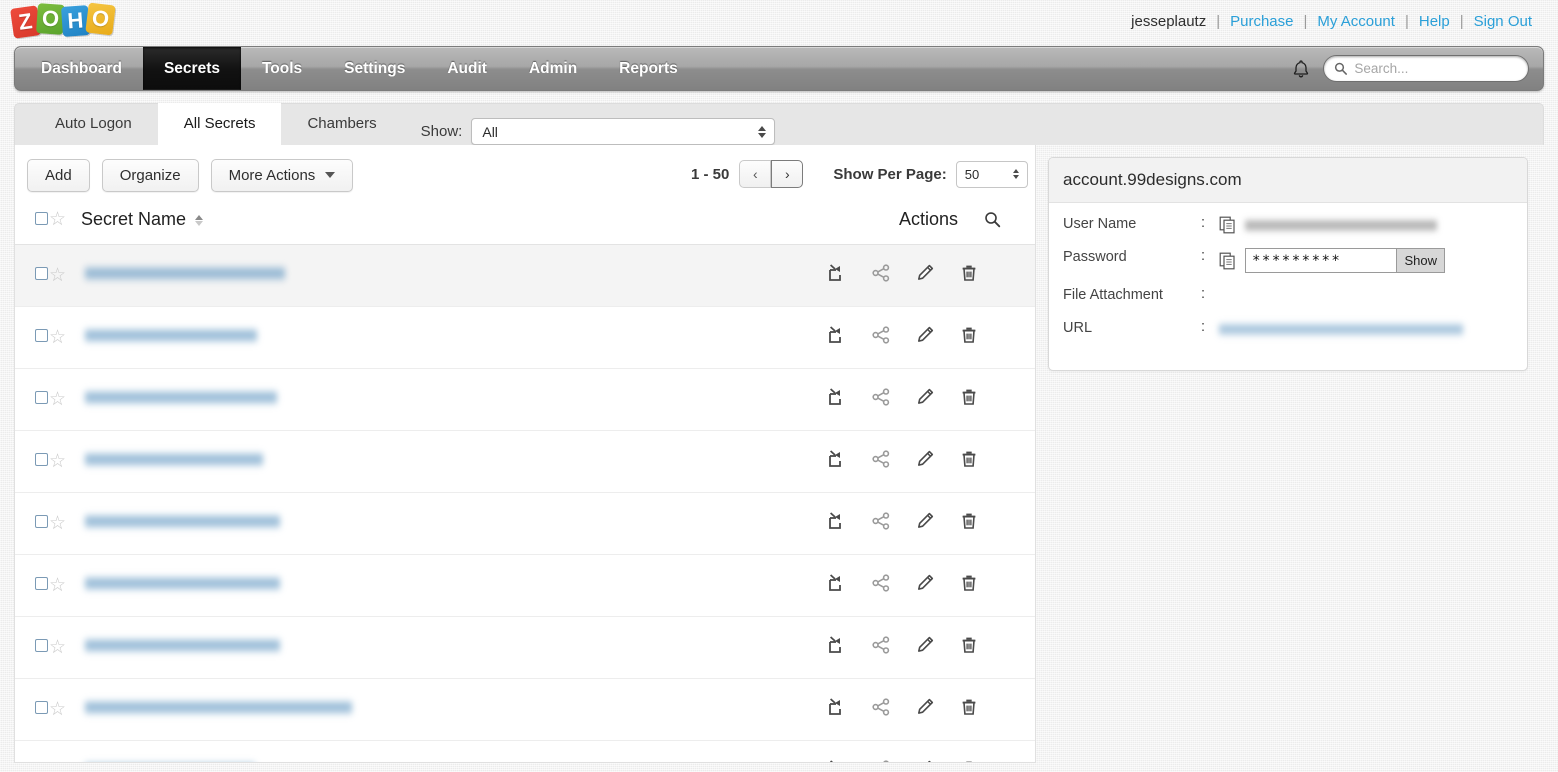 The height and width of the screenshot is (772, 1558). I want to click on password-field: ********* Show, so click(1345, 260).